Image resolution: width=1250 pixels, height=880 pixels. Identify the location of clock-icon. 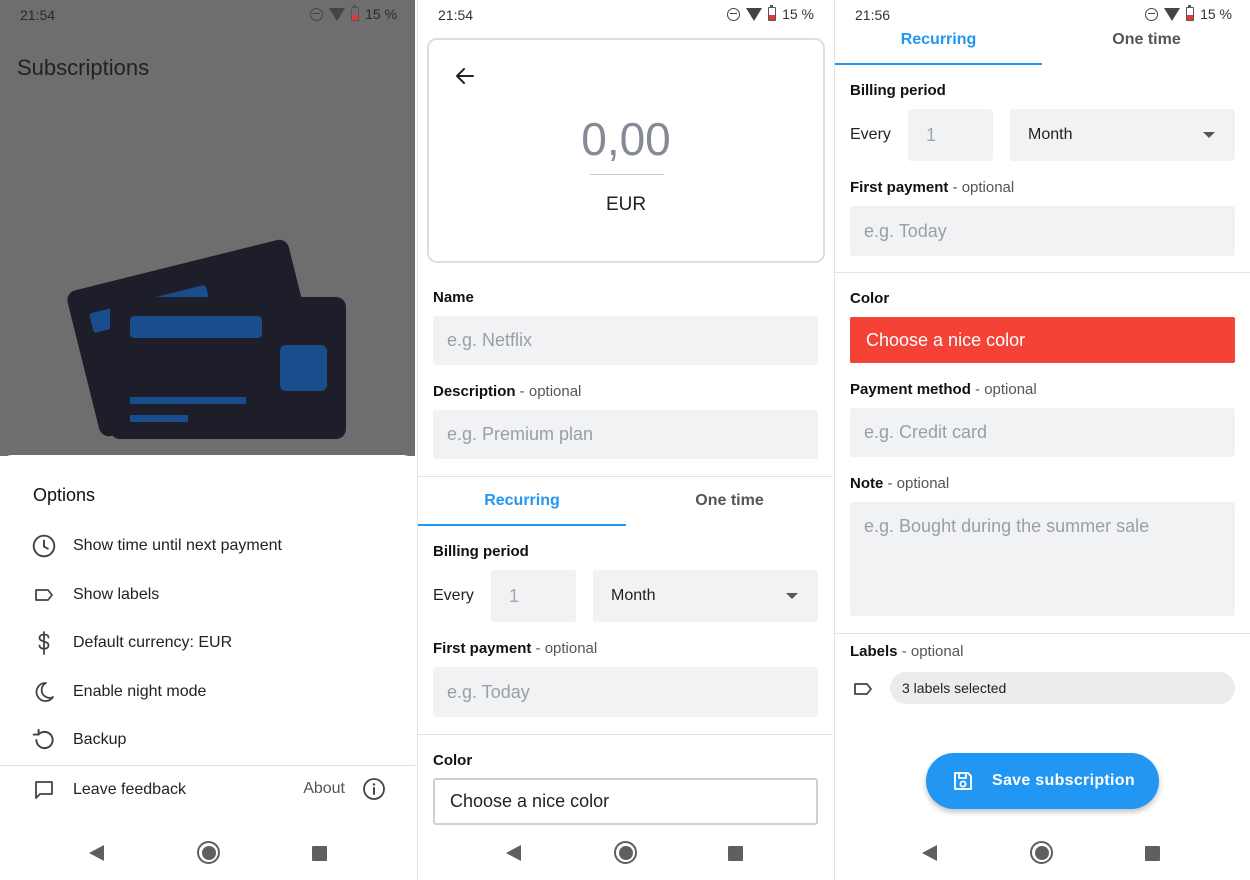
(44, 546).